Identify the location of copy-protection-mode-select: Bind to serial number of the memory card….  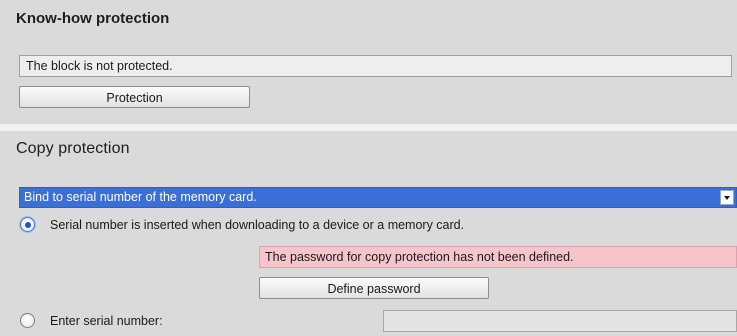
(378, 197).